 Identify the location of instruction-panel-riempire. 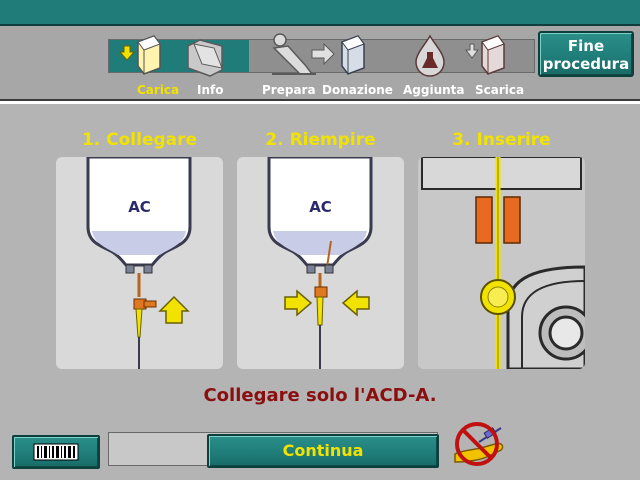
(320, 263).